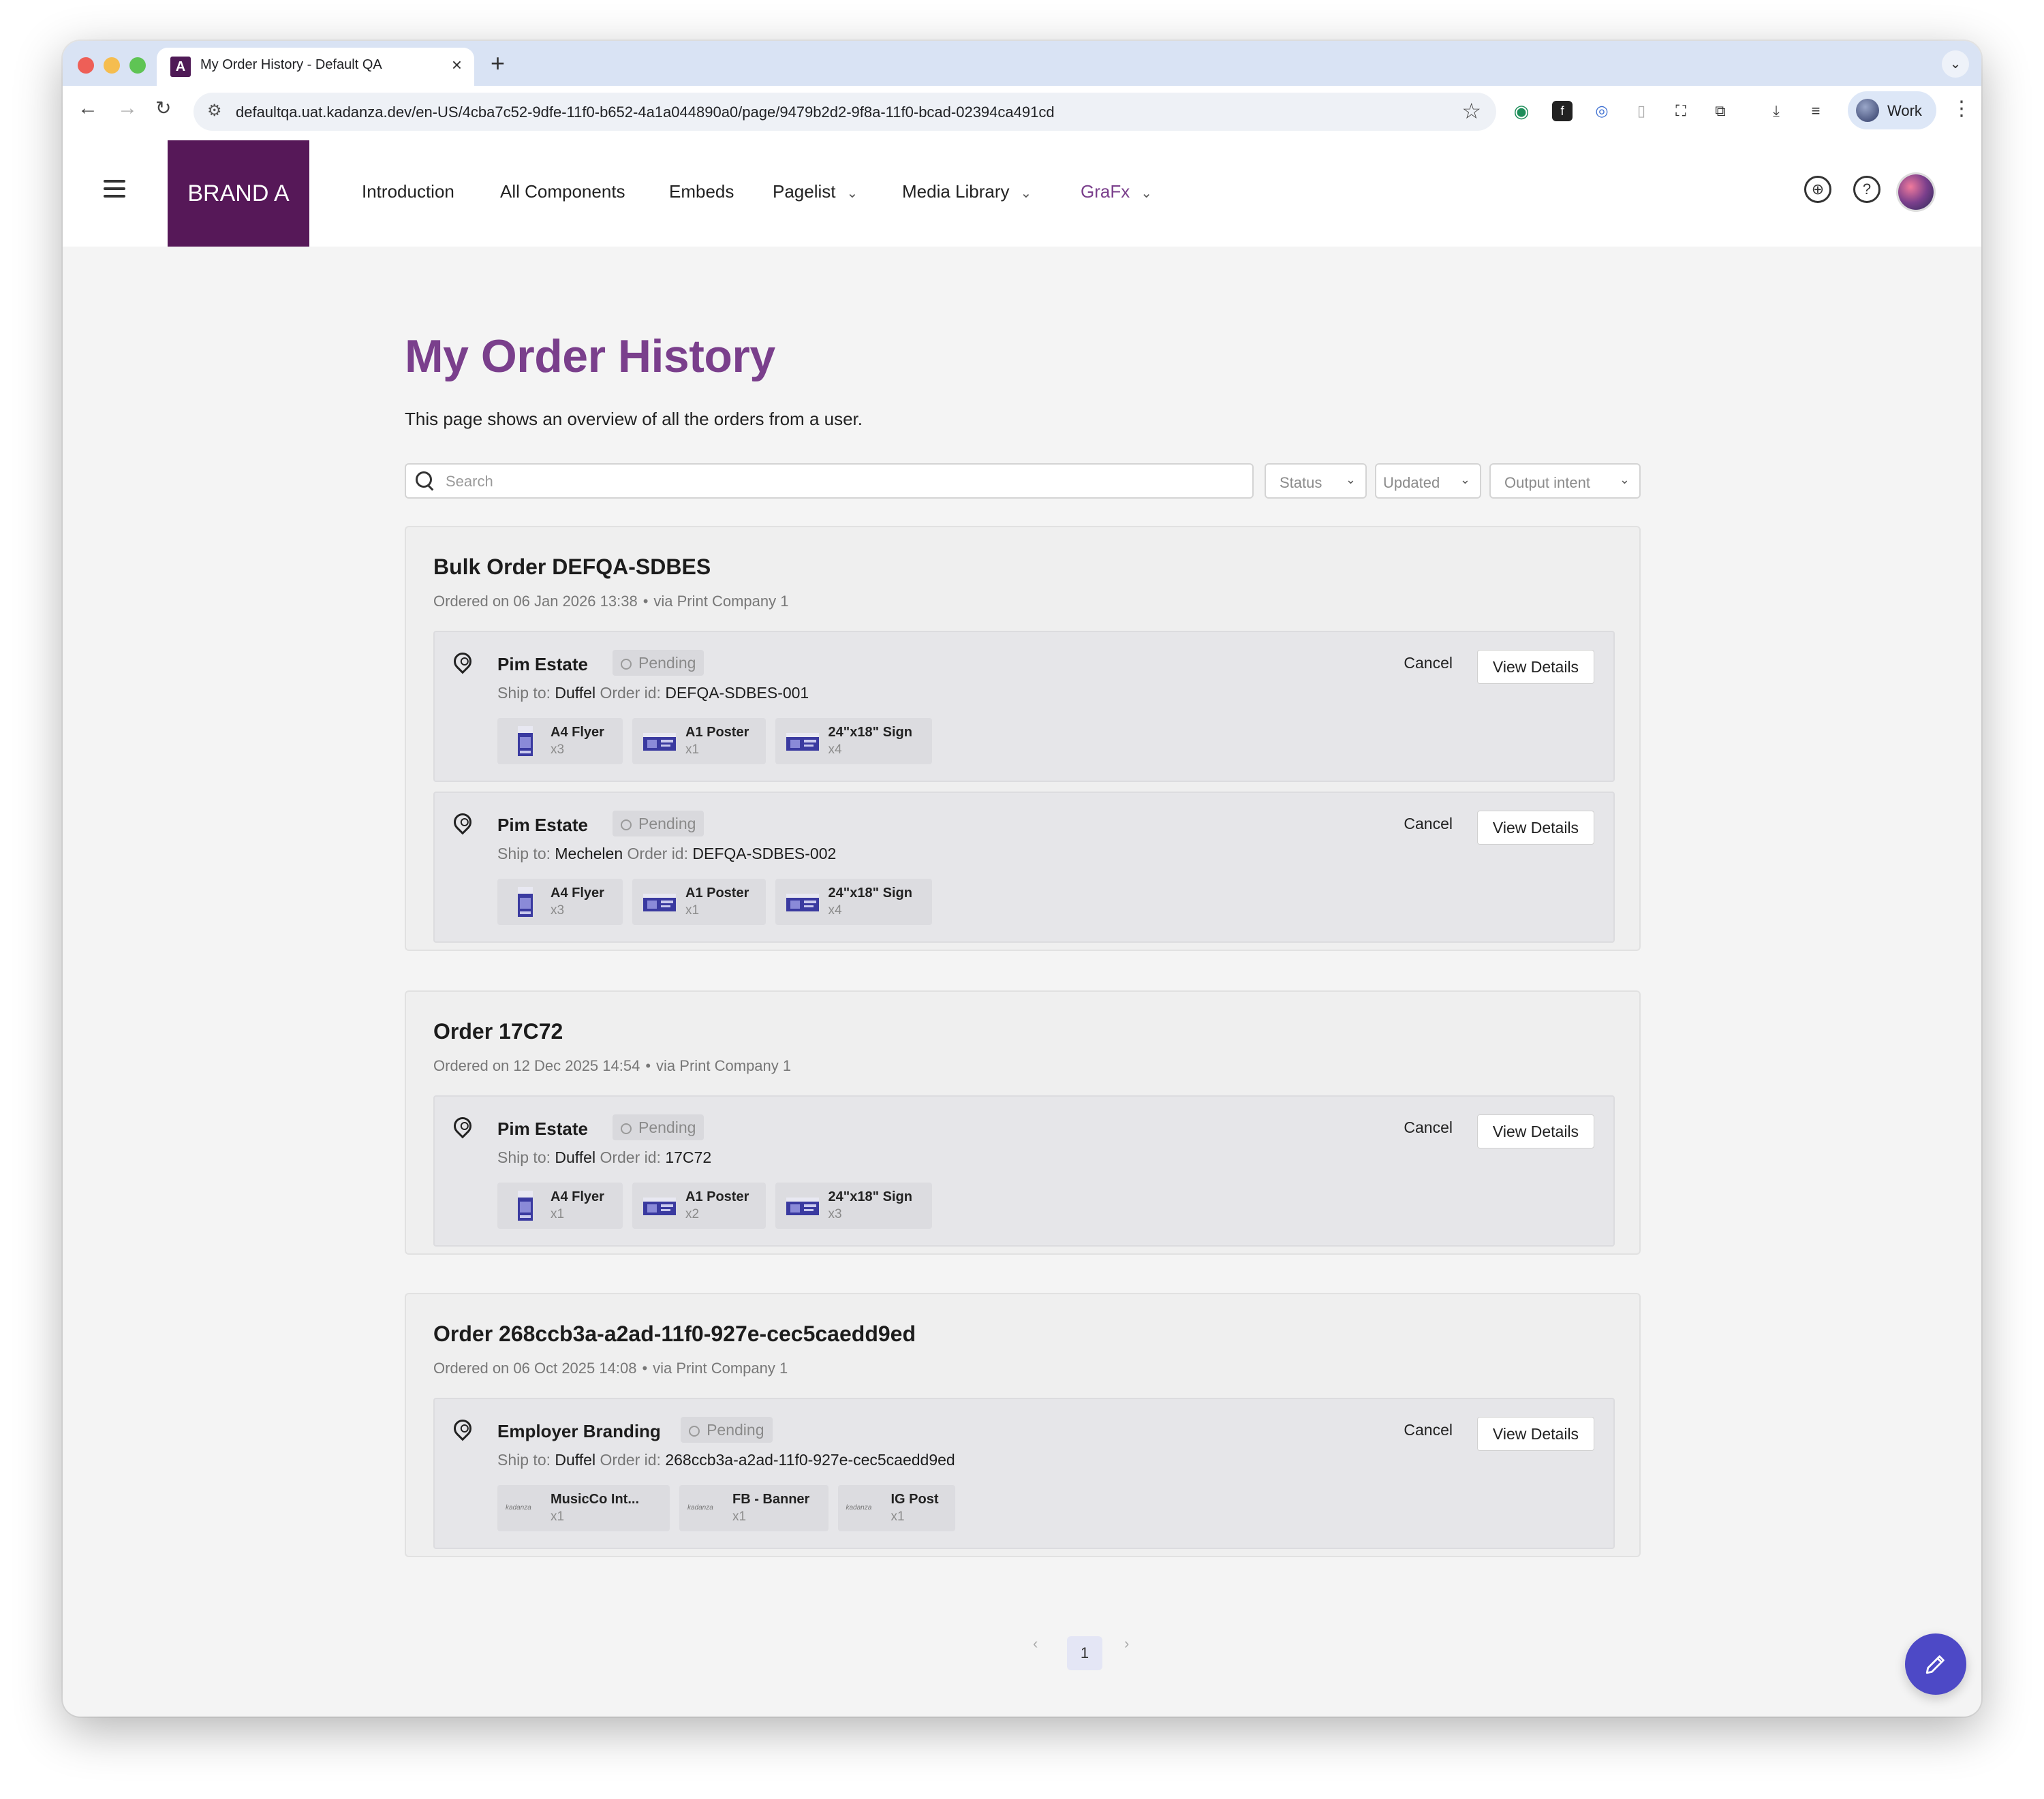  Describe the element at coordinates (1776, 111) in the screenshot. I see `download-icon: ⤓` at that location.